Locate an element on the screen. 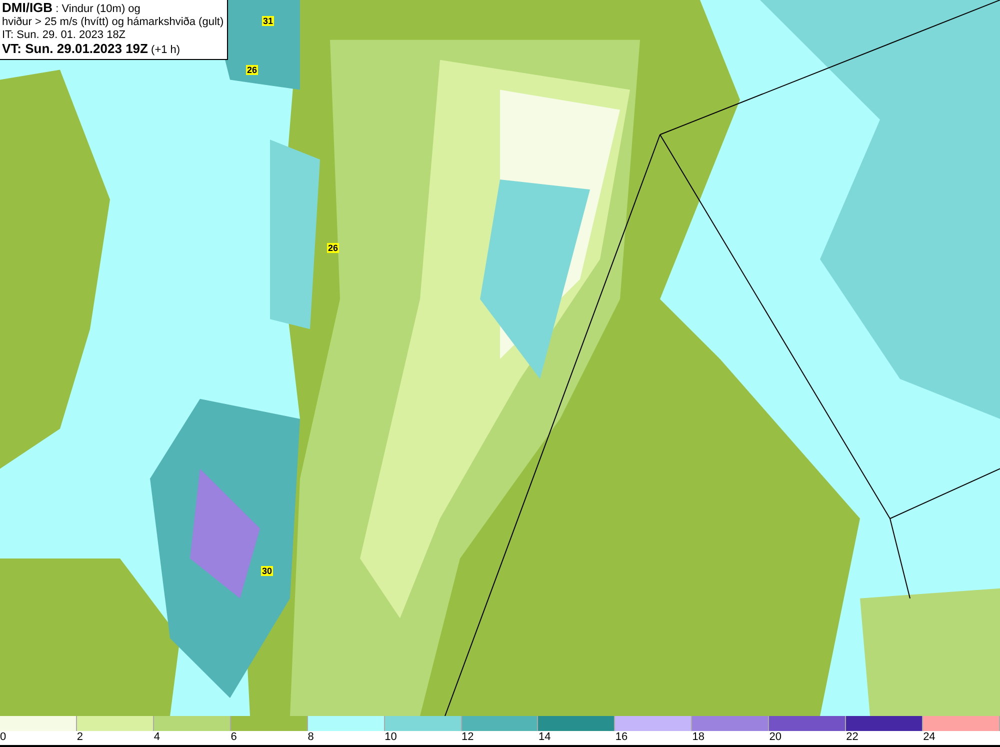  legend-label: 8 is located at coordinates (311, 737).